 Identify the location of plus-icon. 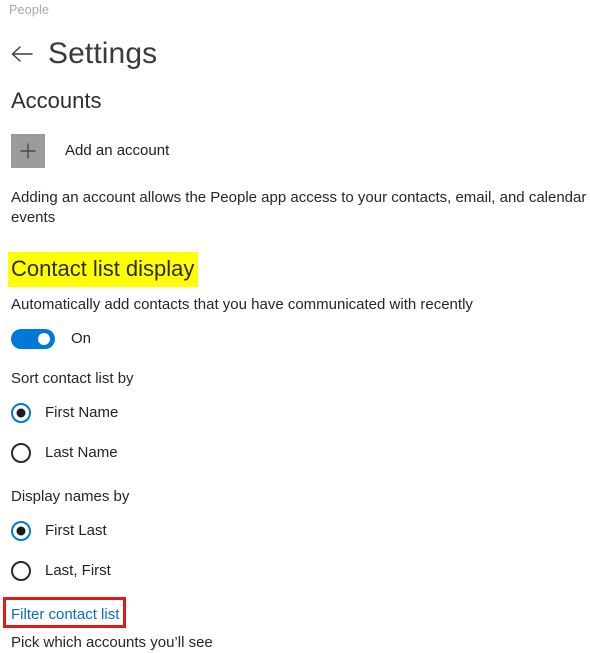
(28, 151).